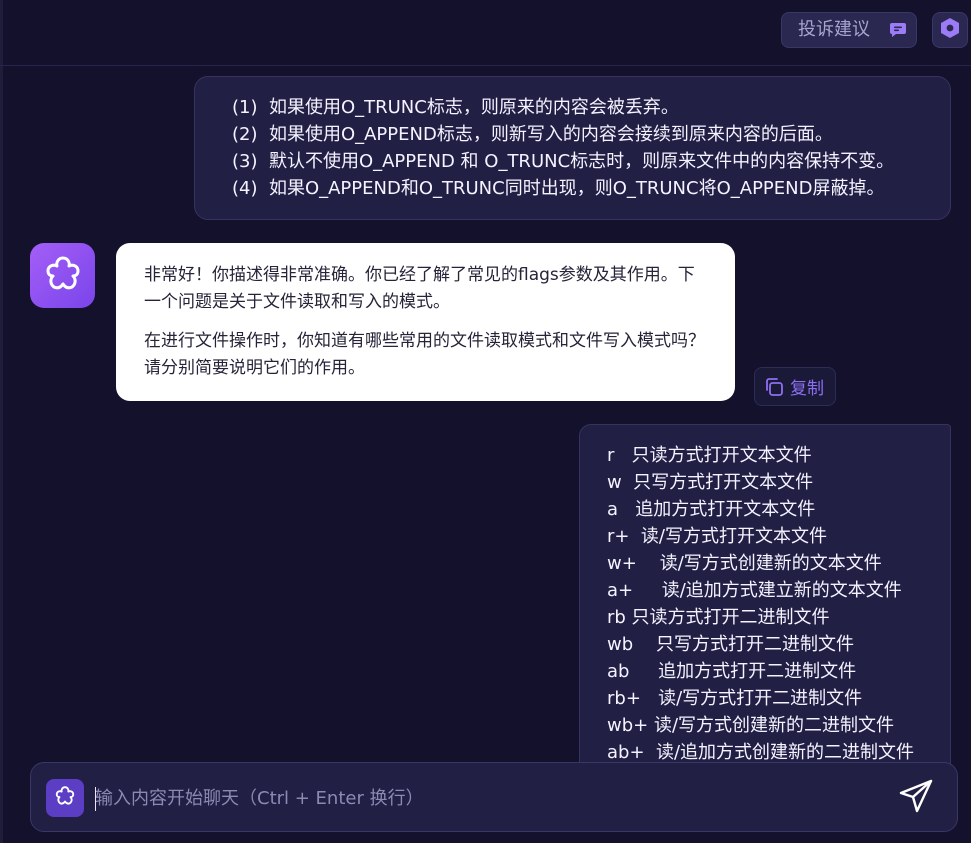 This screenshot has width=971, height=843. What do you see at coordinates (732, 671) in the screenshot?
I see `message-line: ab 追加方式打开二进制文件` at bounding box center [732, 671].